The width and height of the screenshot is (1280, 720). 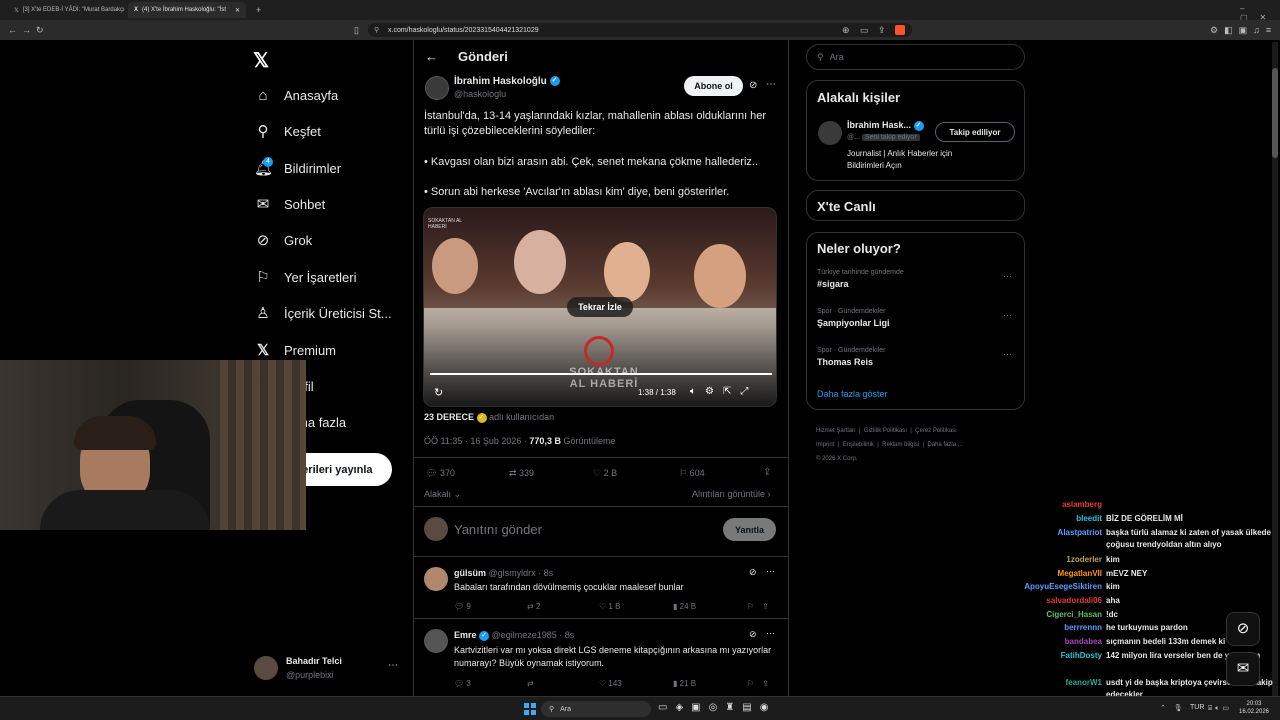 What do you see at coordinates (900, 30) in the screenshot?
I see `brave-shield-icon` at bounding box center [900, 30].